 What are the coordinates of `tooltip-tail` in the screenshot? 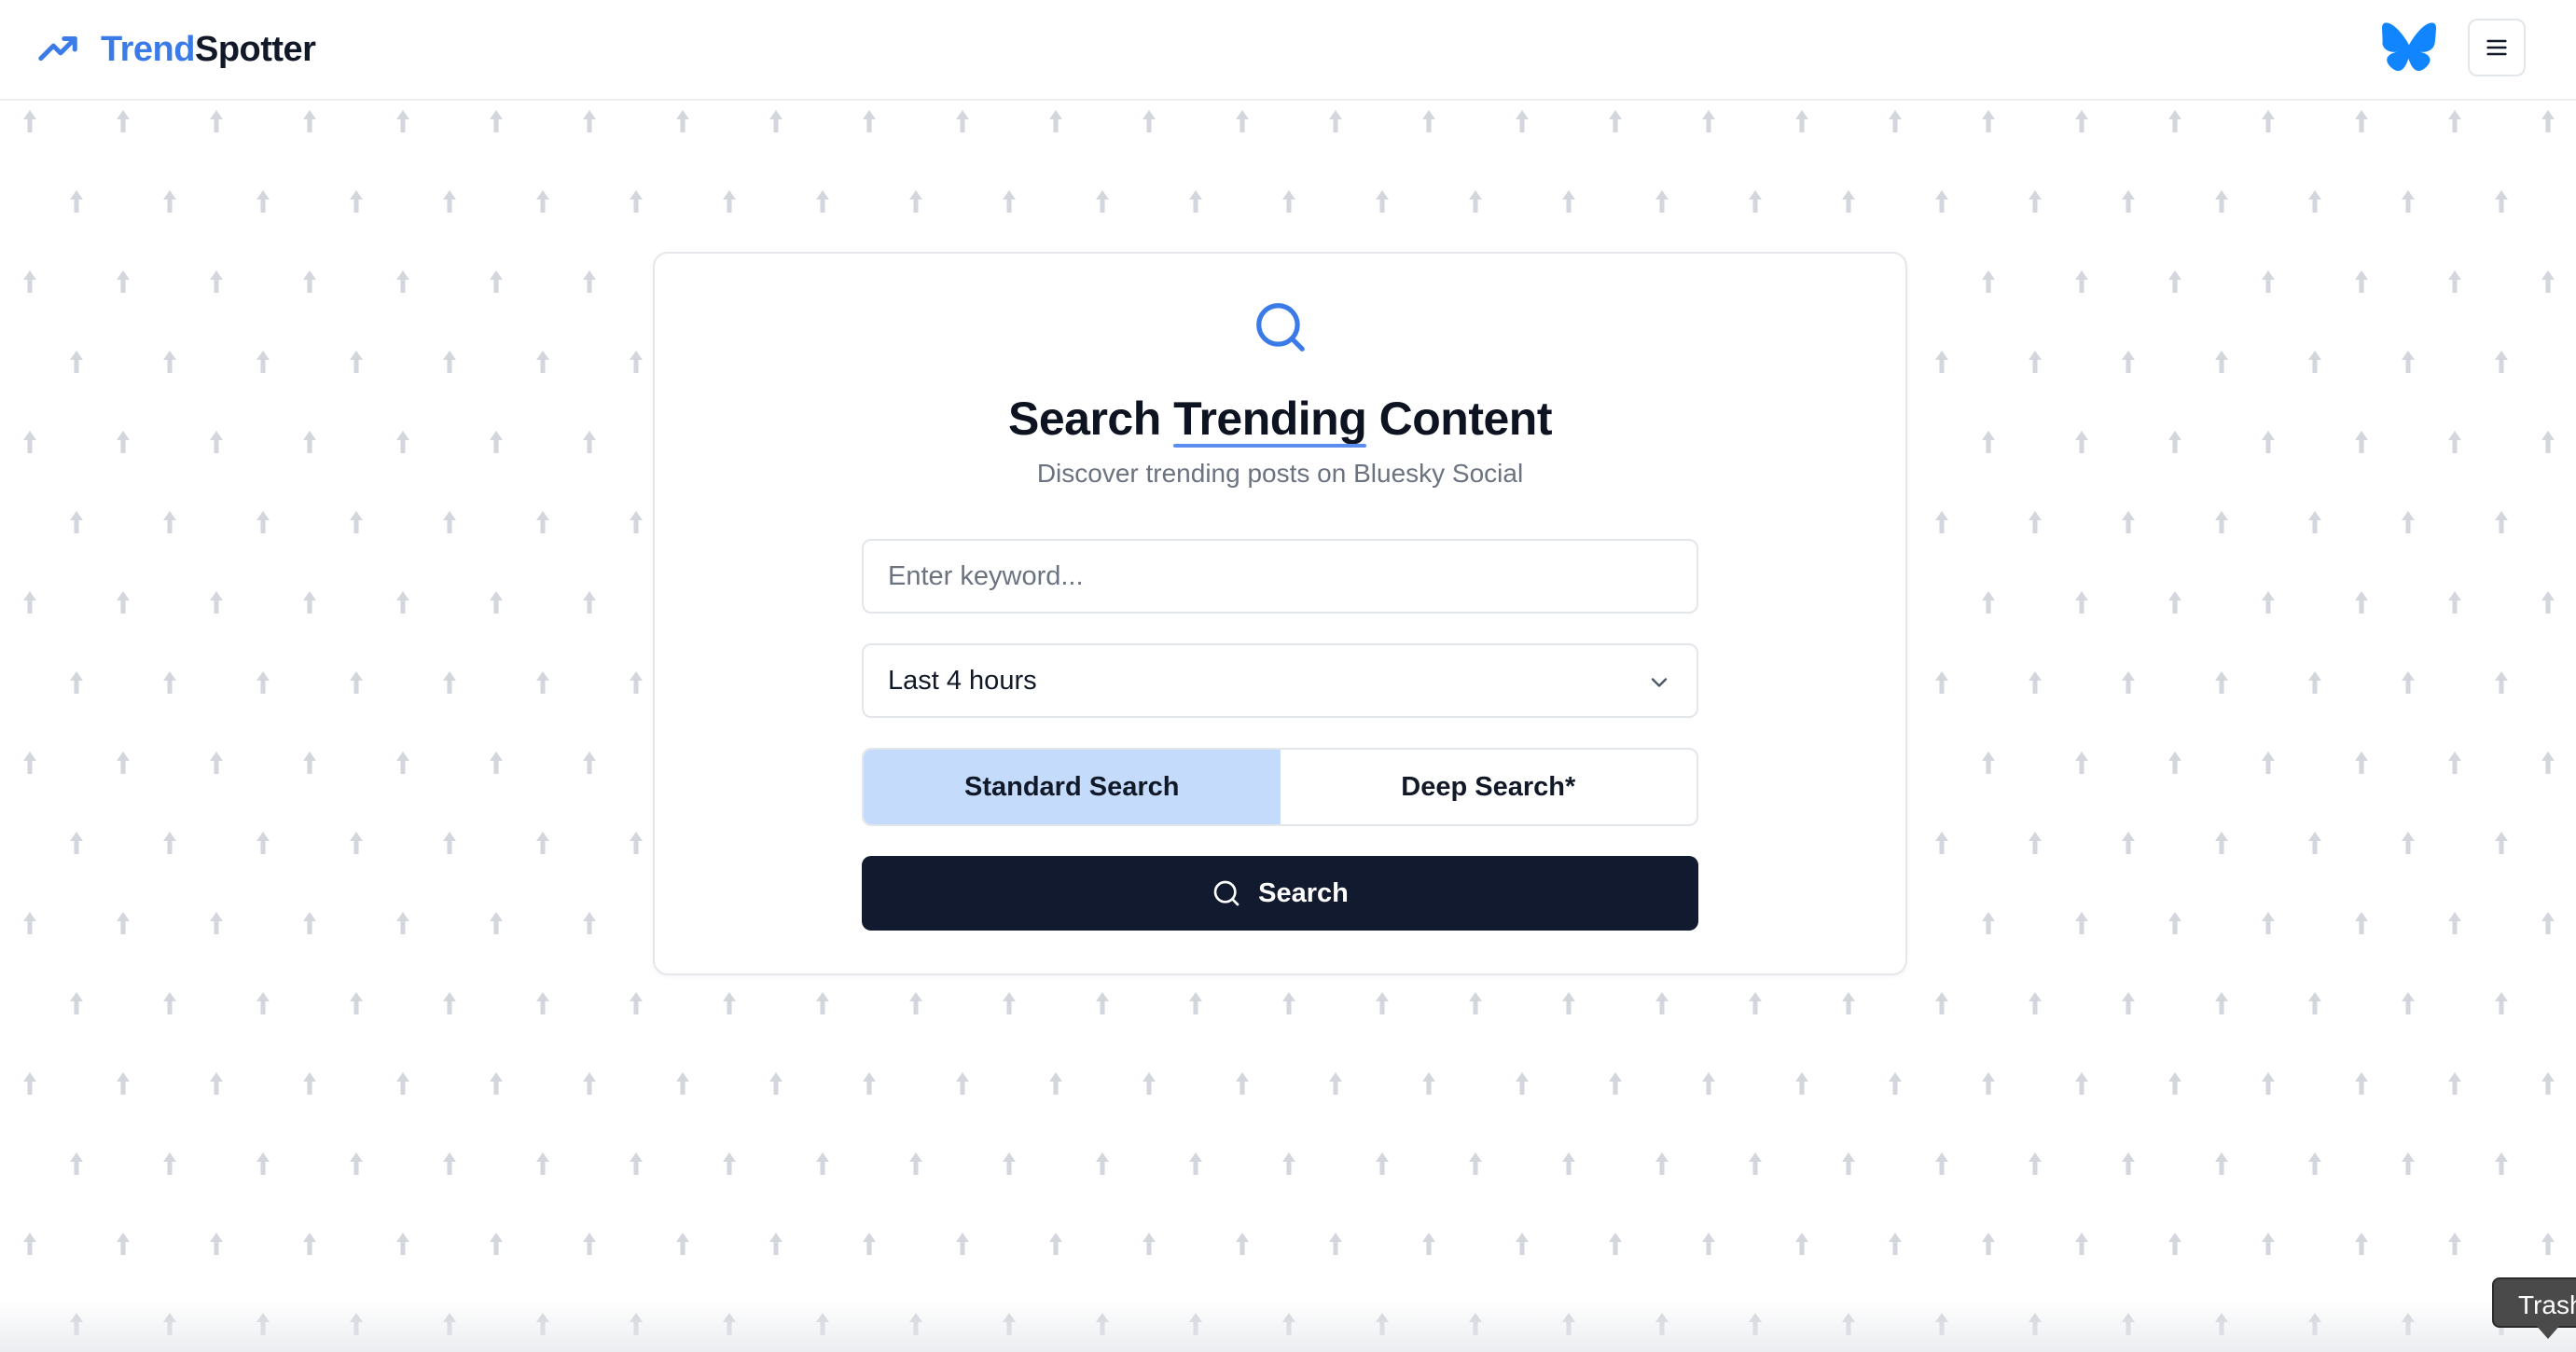 It's located at (2548, 1331).